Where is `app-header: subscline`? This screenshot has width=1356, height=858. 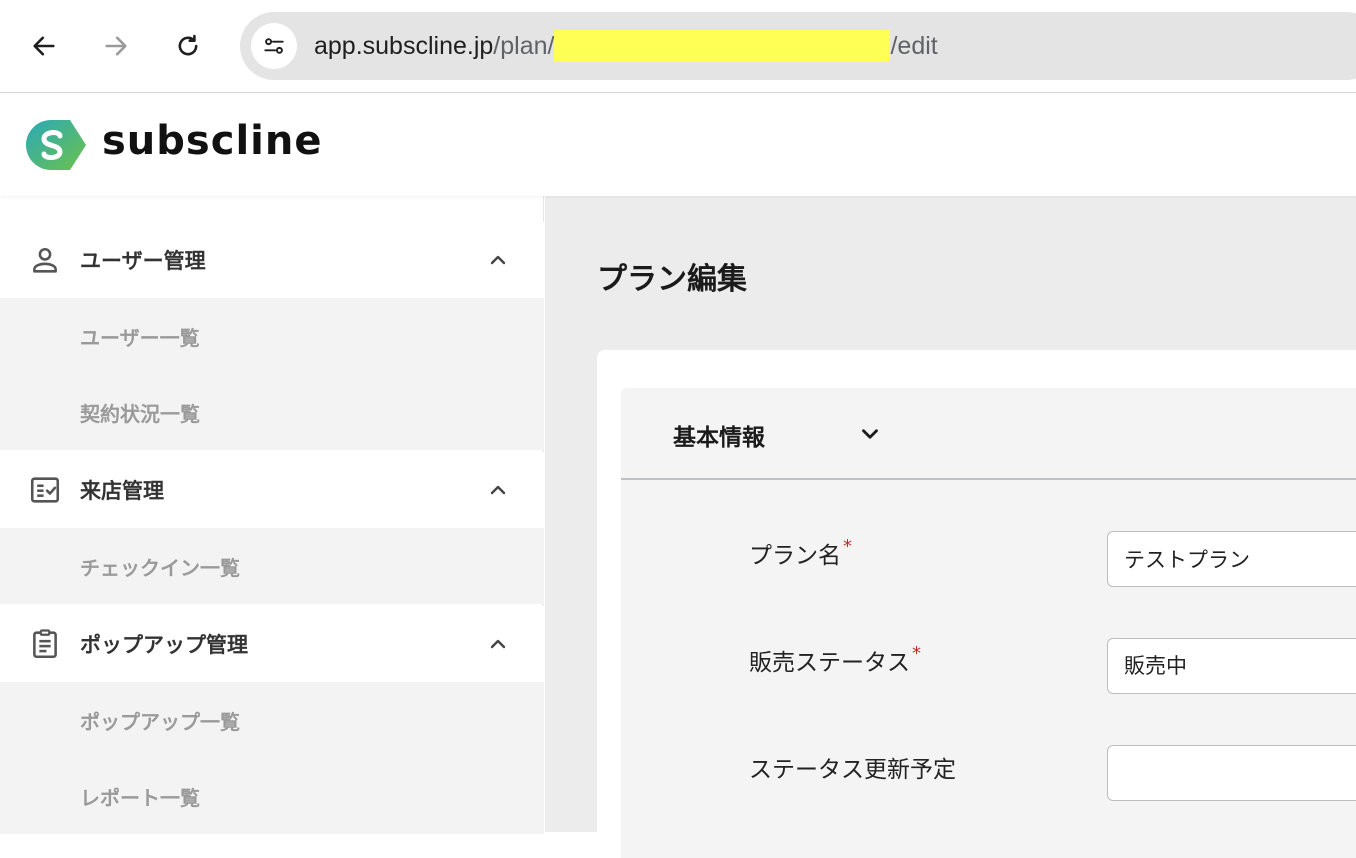 app-header: subscline is located at coordinates (678, 145).